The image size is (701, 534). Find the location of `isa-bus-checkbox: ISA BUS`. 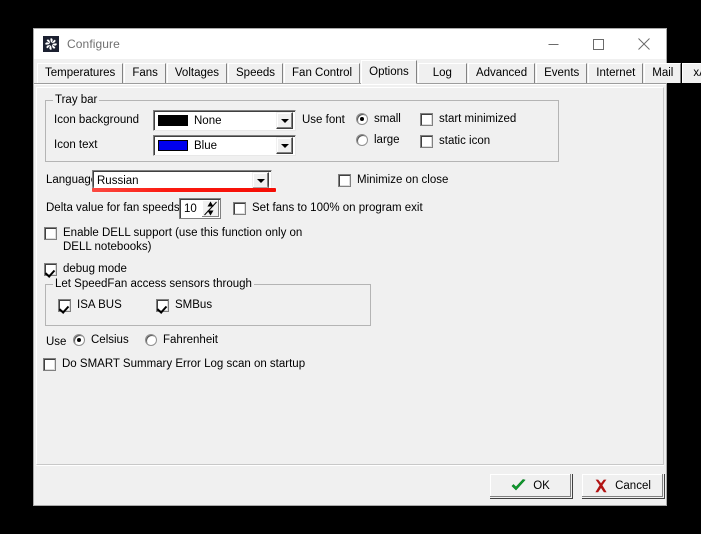

isa-bus-checkbox: ISA BUS is located at coordinates (90, 305).